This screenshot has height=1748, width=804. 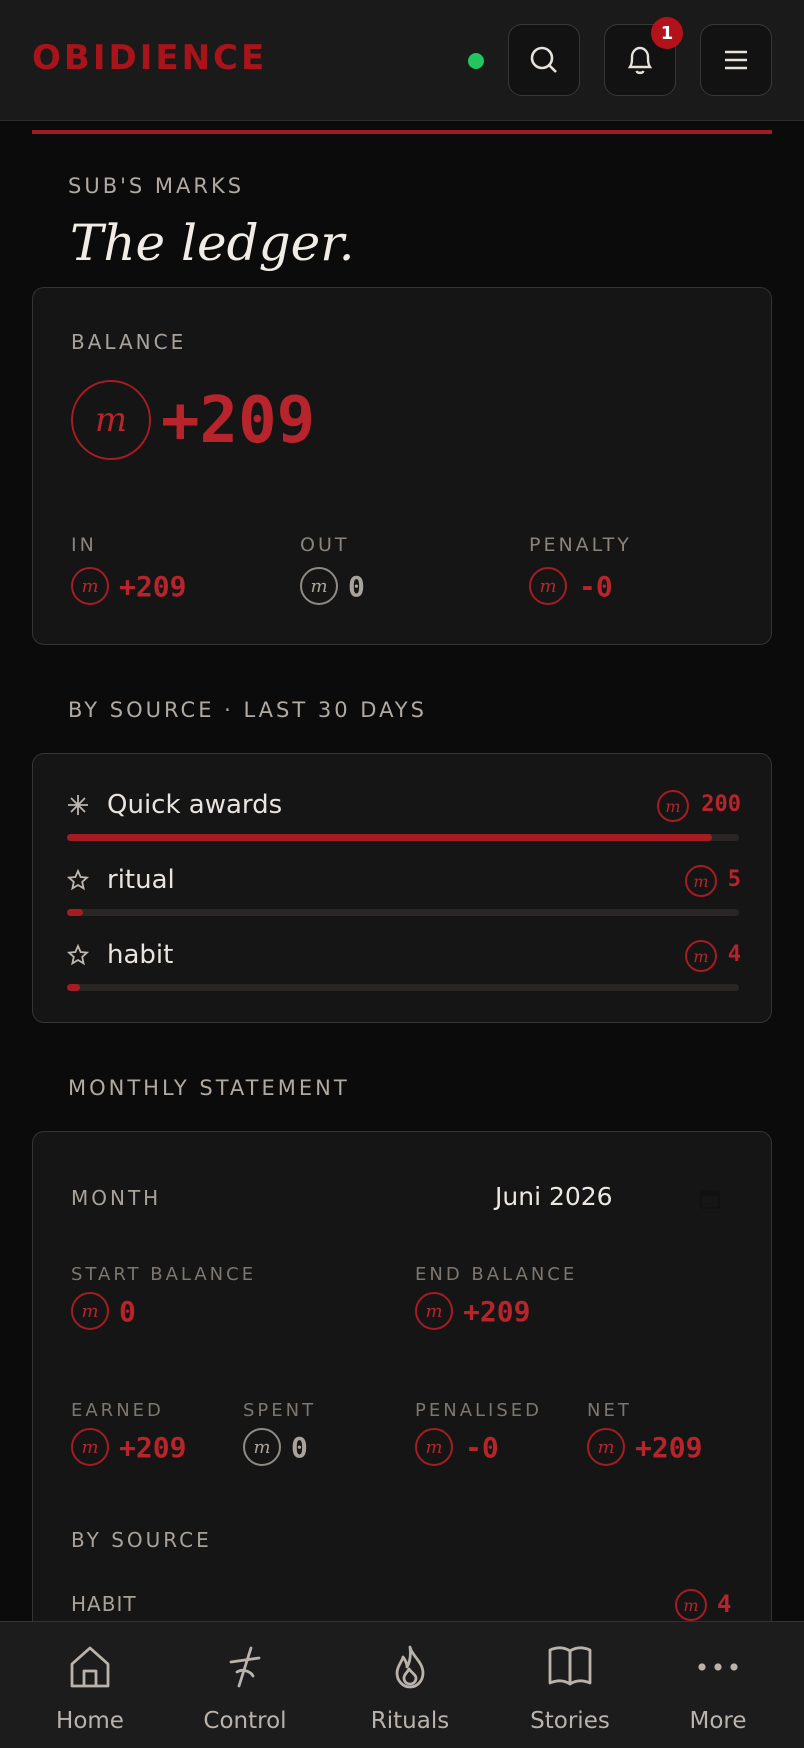 What do you see at coordinates (718, 1685) in the screenshot?
I see `nav-more: More` at bounding box center [718, 1685].